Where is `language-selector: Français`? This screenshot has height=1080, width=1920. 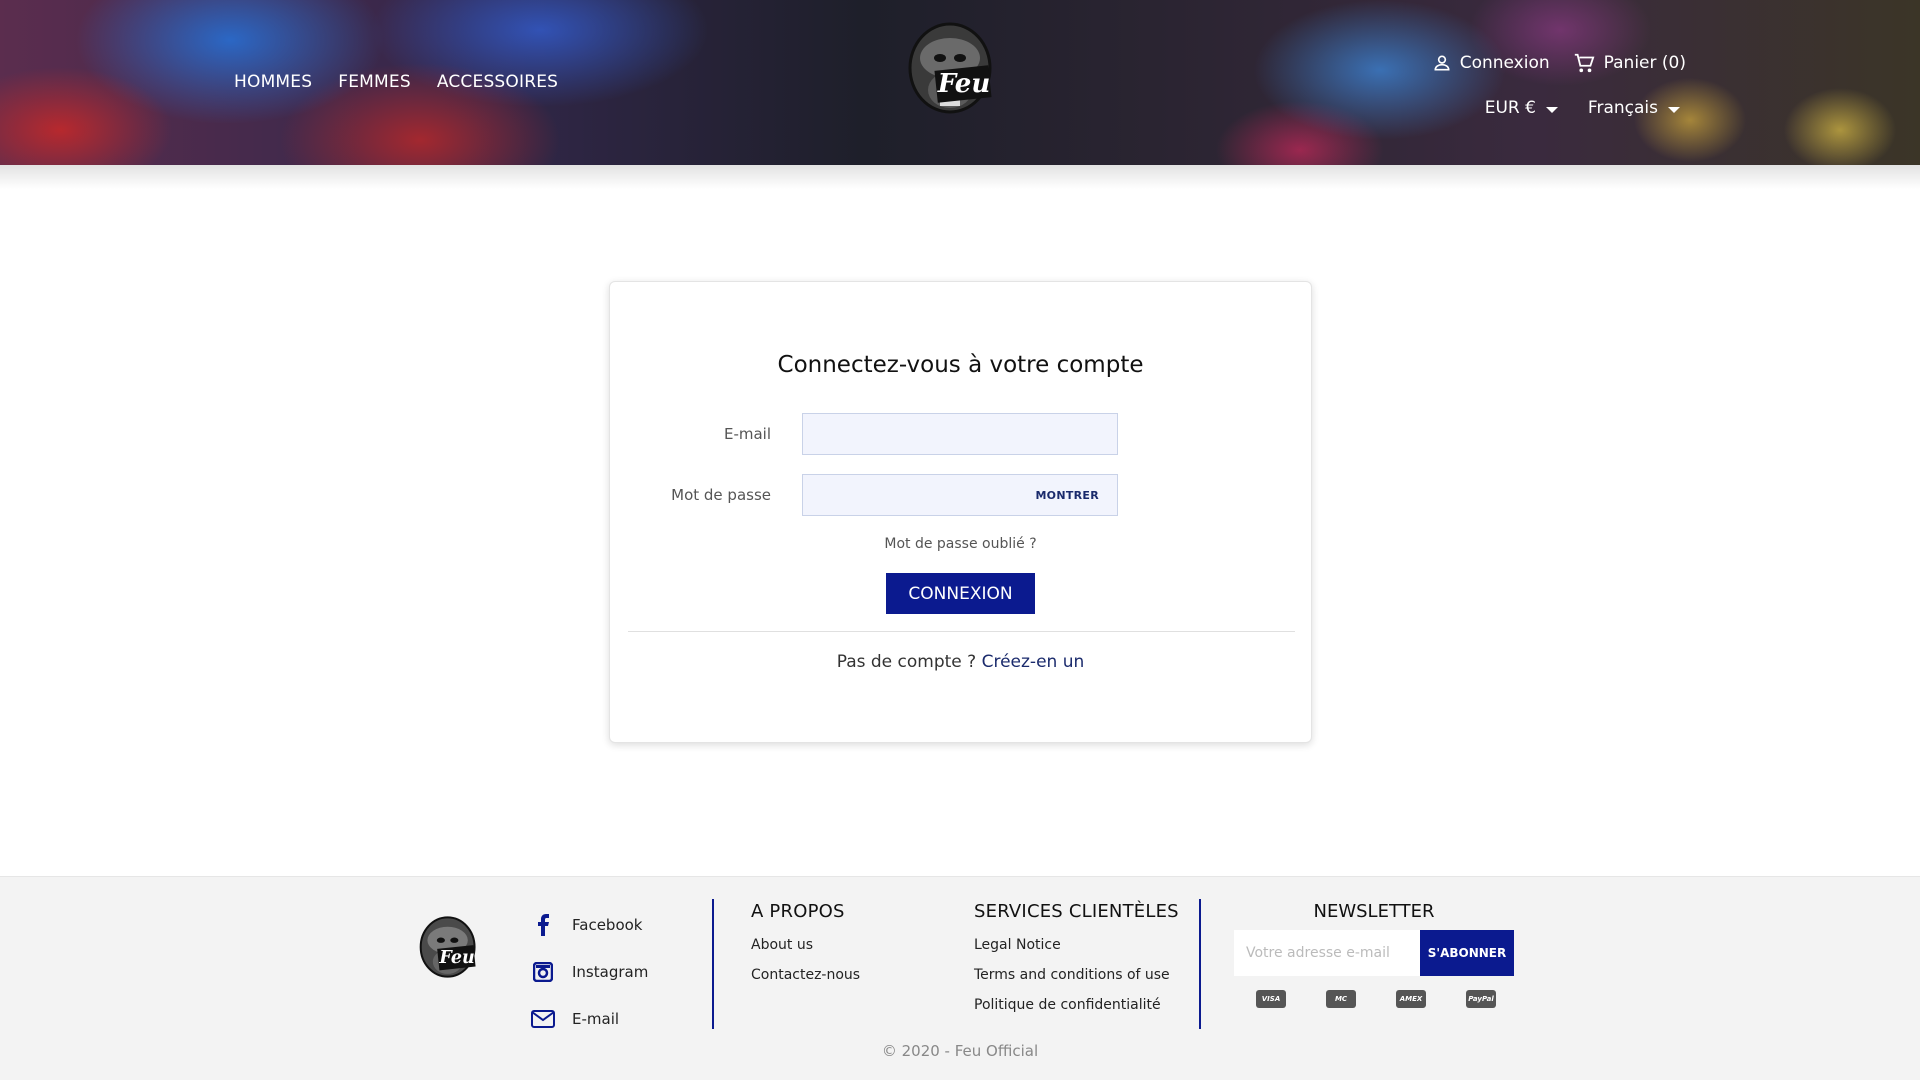 language-selector: Français is located at coordinates (1634, 108).